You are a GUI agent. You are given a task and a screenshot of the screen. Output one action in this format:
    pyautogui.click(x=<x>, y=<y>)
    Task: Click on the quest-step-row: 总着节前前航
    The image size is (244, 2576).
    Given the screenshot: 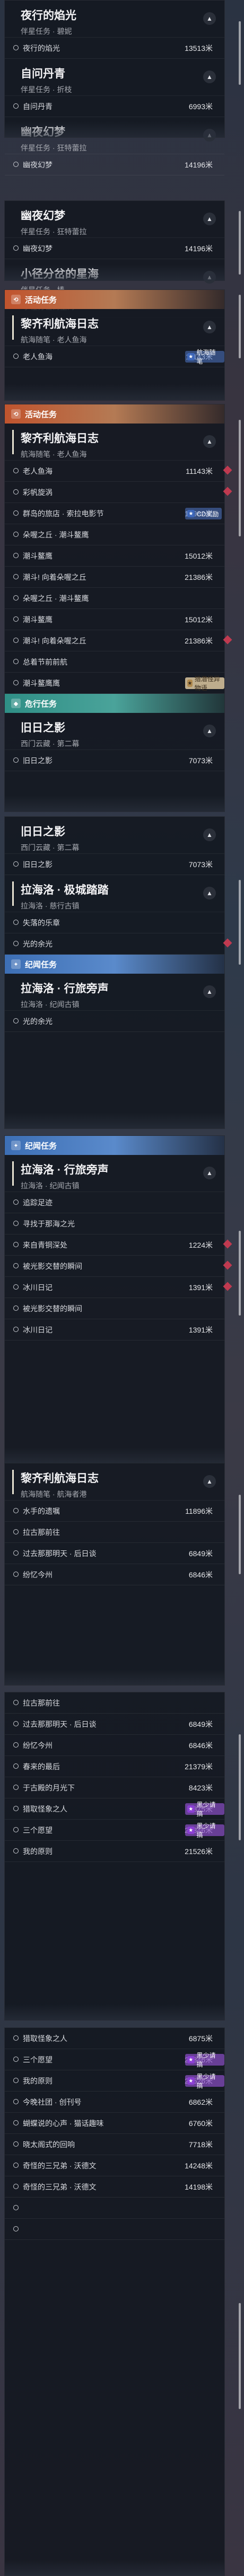 What is the action you would take?
    pyautogui.click(x=115, y=662)
    